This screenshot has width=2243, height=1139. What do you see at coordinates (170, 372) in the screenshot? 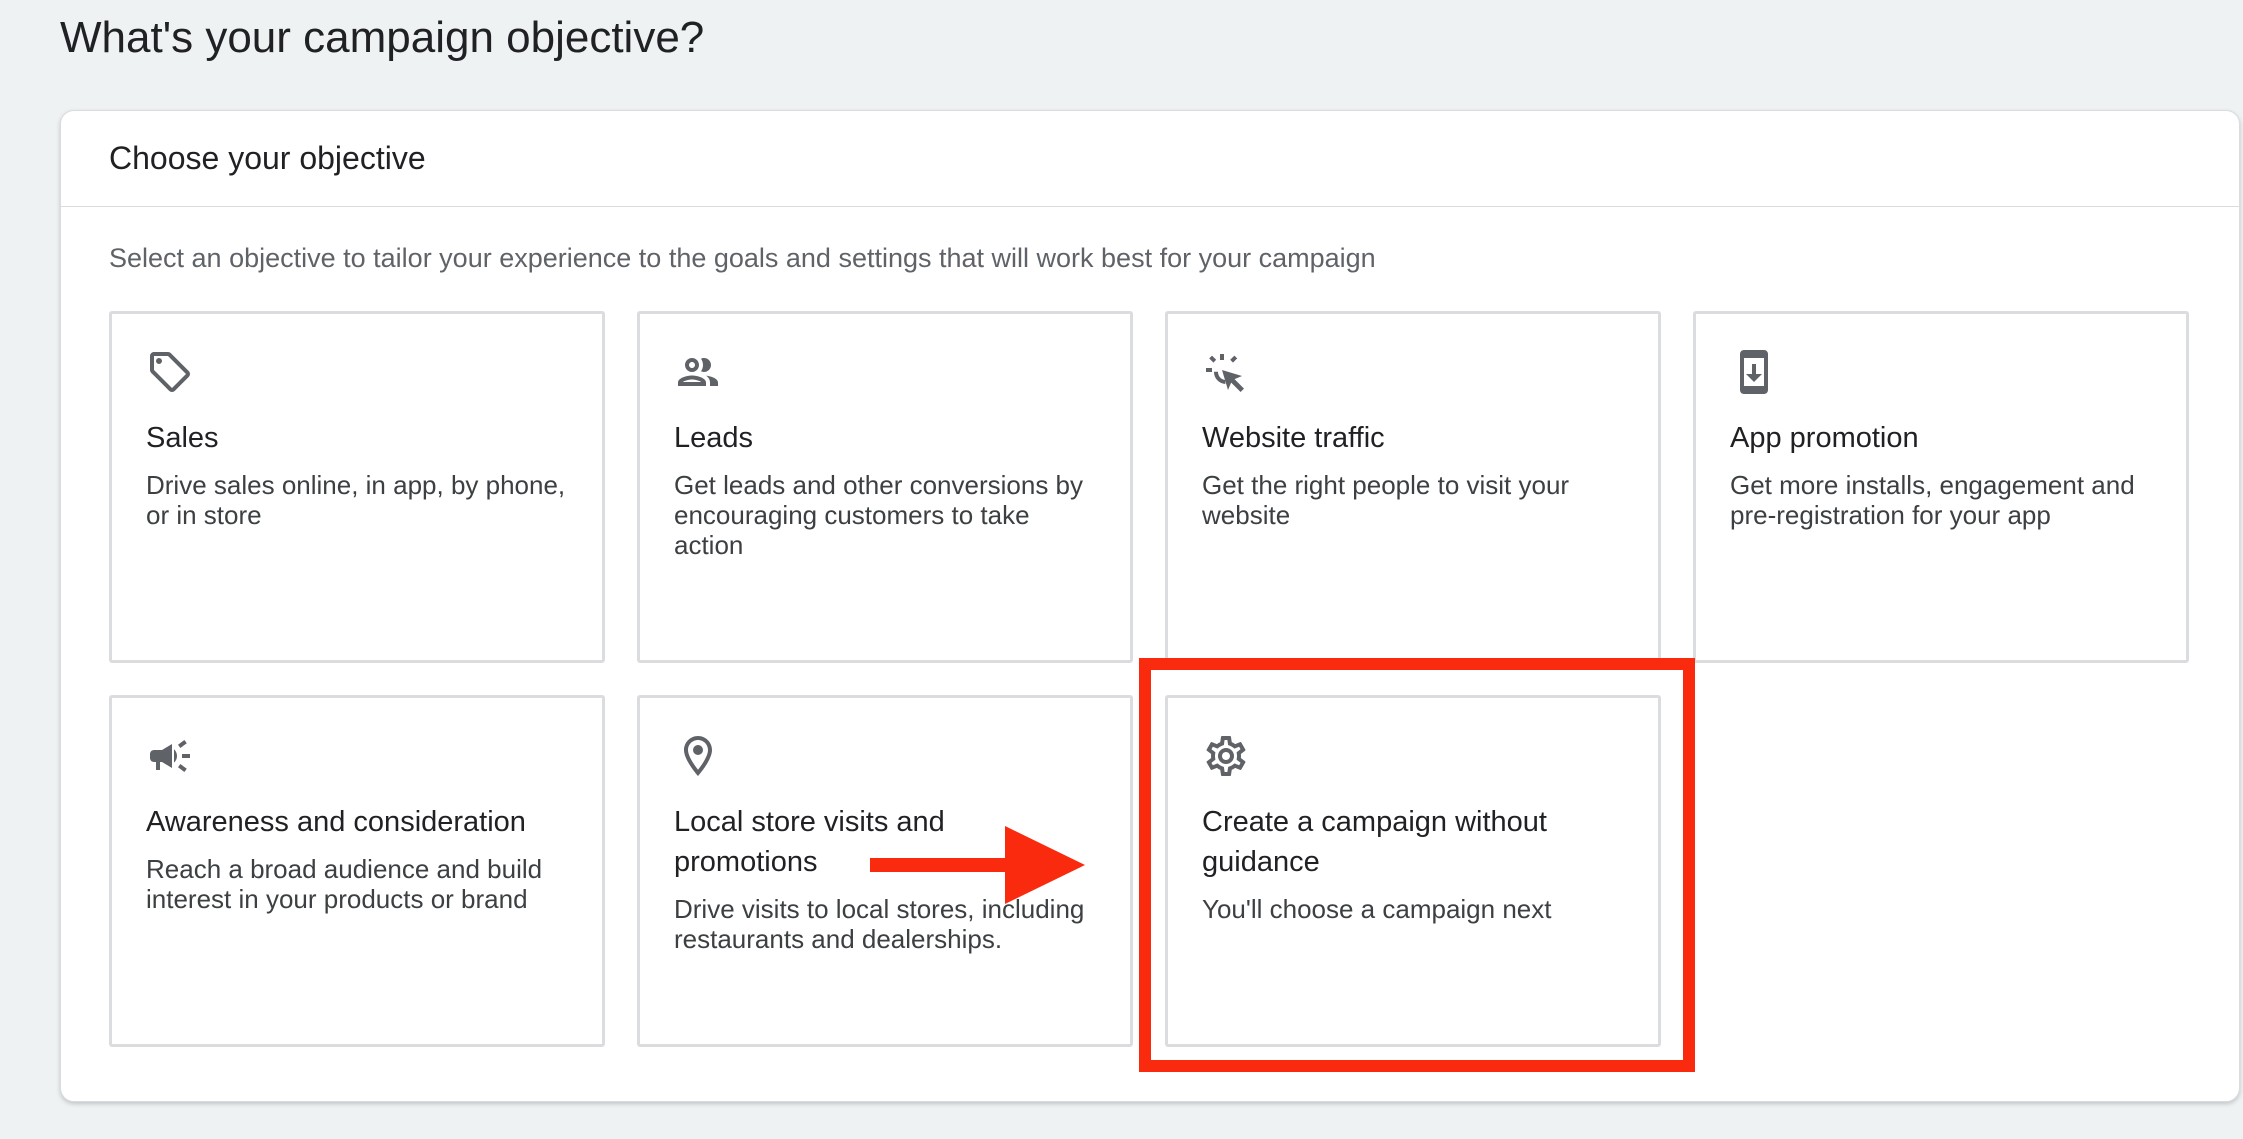
I see `tag-icon` at bounding box center [170, 372].